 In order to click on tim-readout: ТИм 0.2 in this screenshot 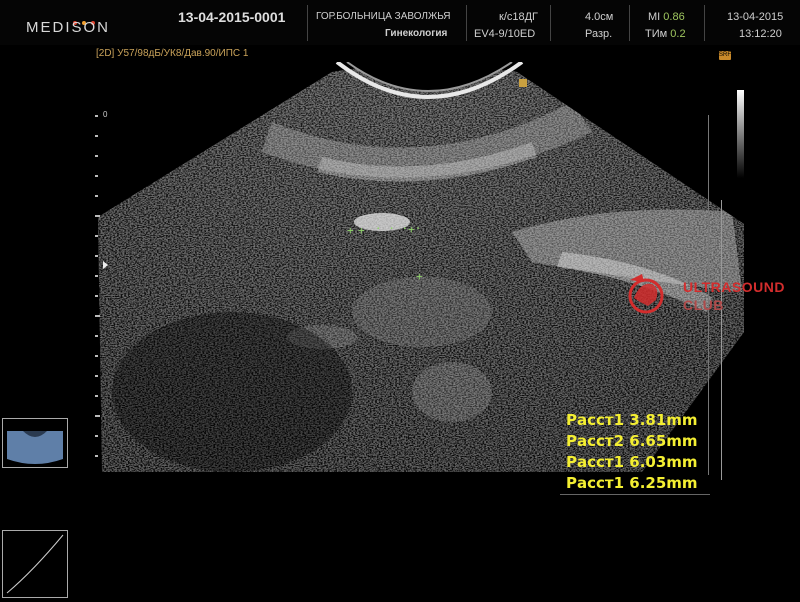, I will do `click(665, 34)`.